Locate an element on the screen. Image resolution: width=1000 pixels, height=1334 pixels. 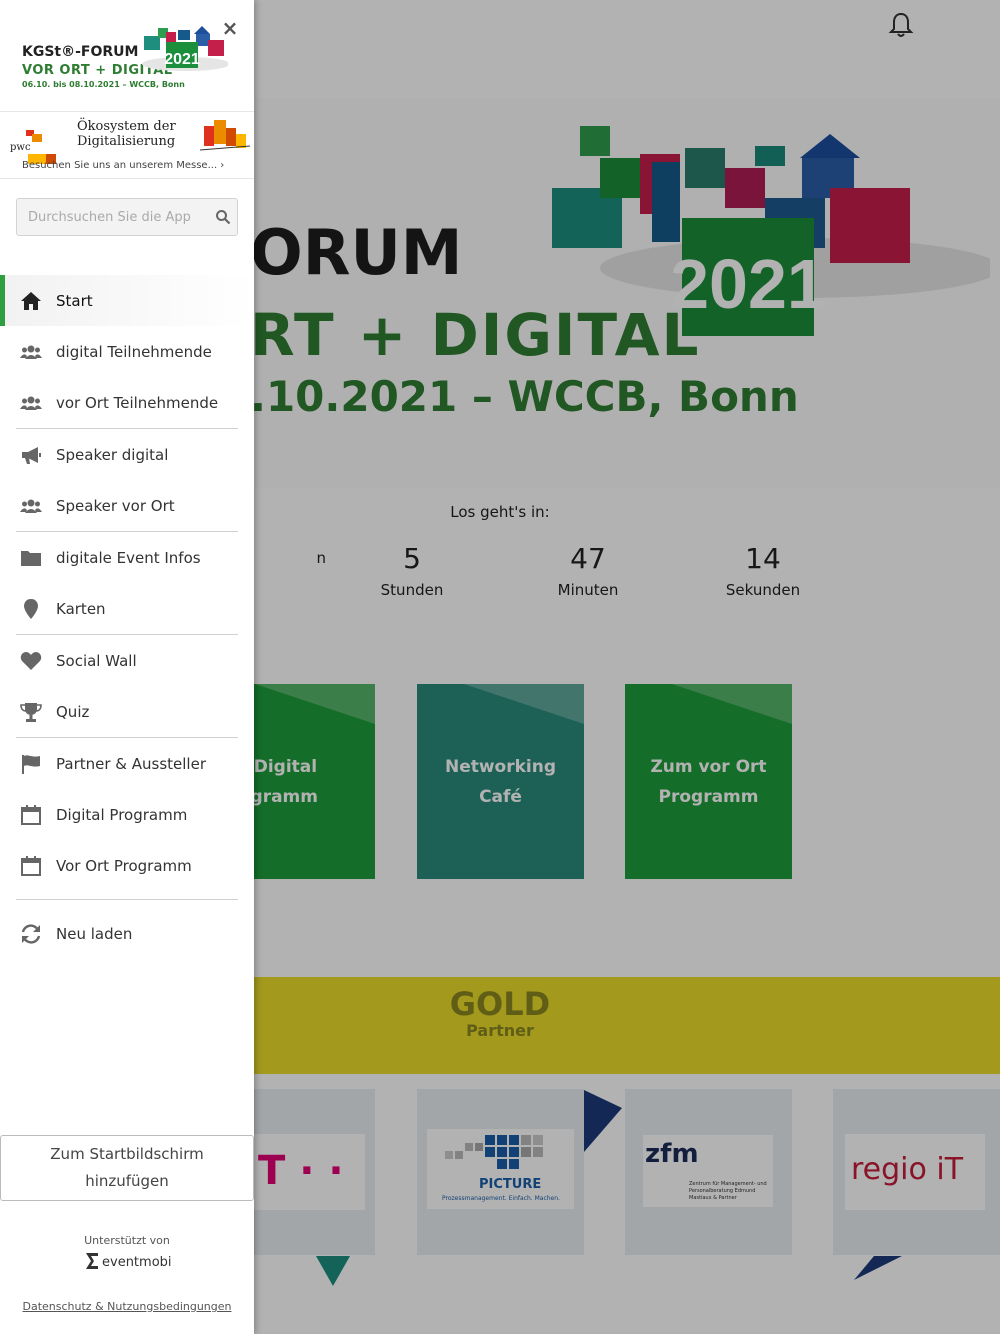
menu-item-label: Start is located at coordinates (74, 300).